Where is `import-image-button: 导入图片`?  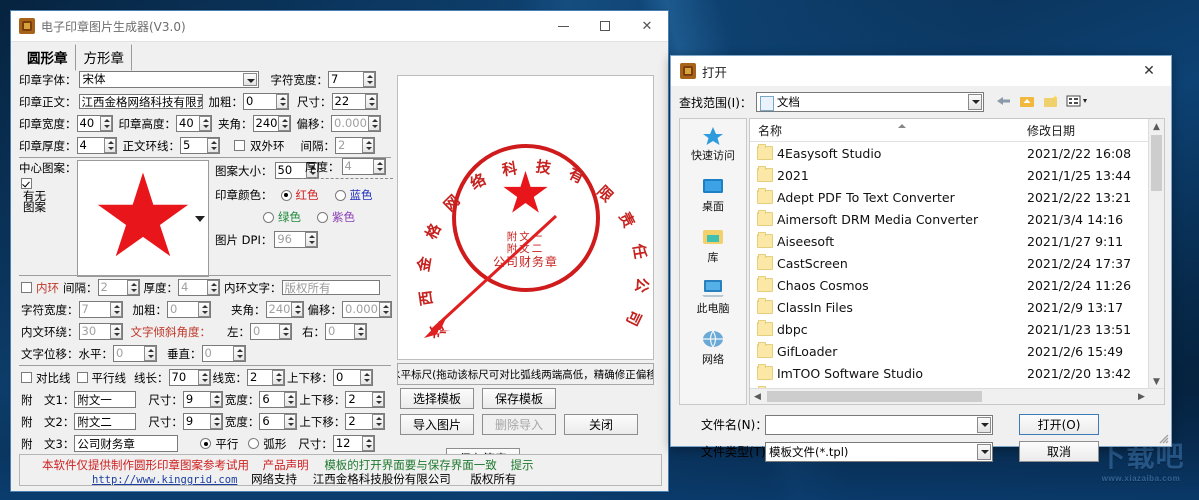
import-image-button: 导入图片 is located at coordinates (437, 424).